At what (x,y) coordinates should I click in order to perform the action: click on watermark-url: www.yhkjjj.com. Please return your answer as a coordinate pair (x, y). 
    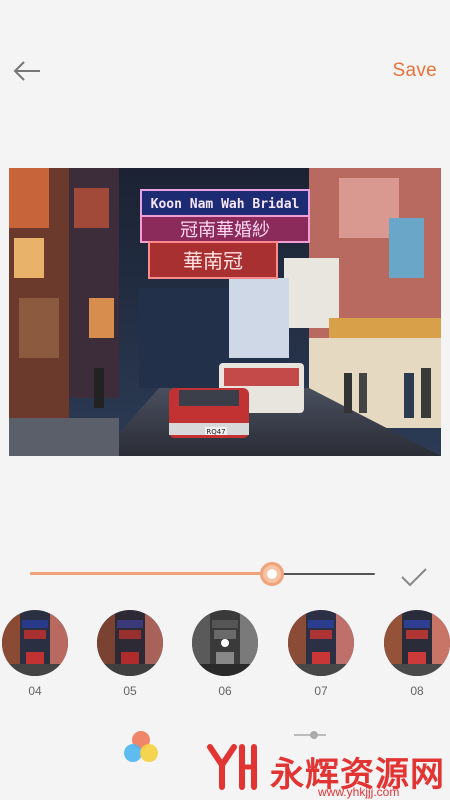
    Looking at the image, I should click on (359, 792).